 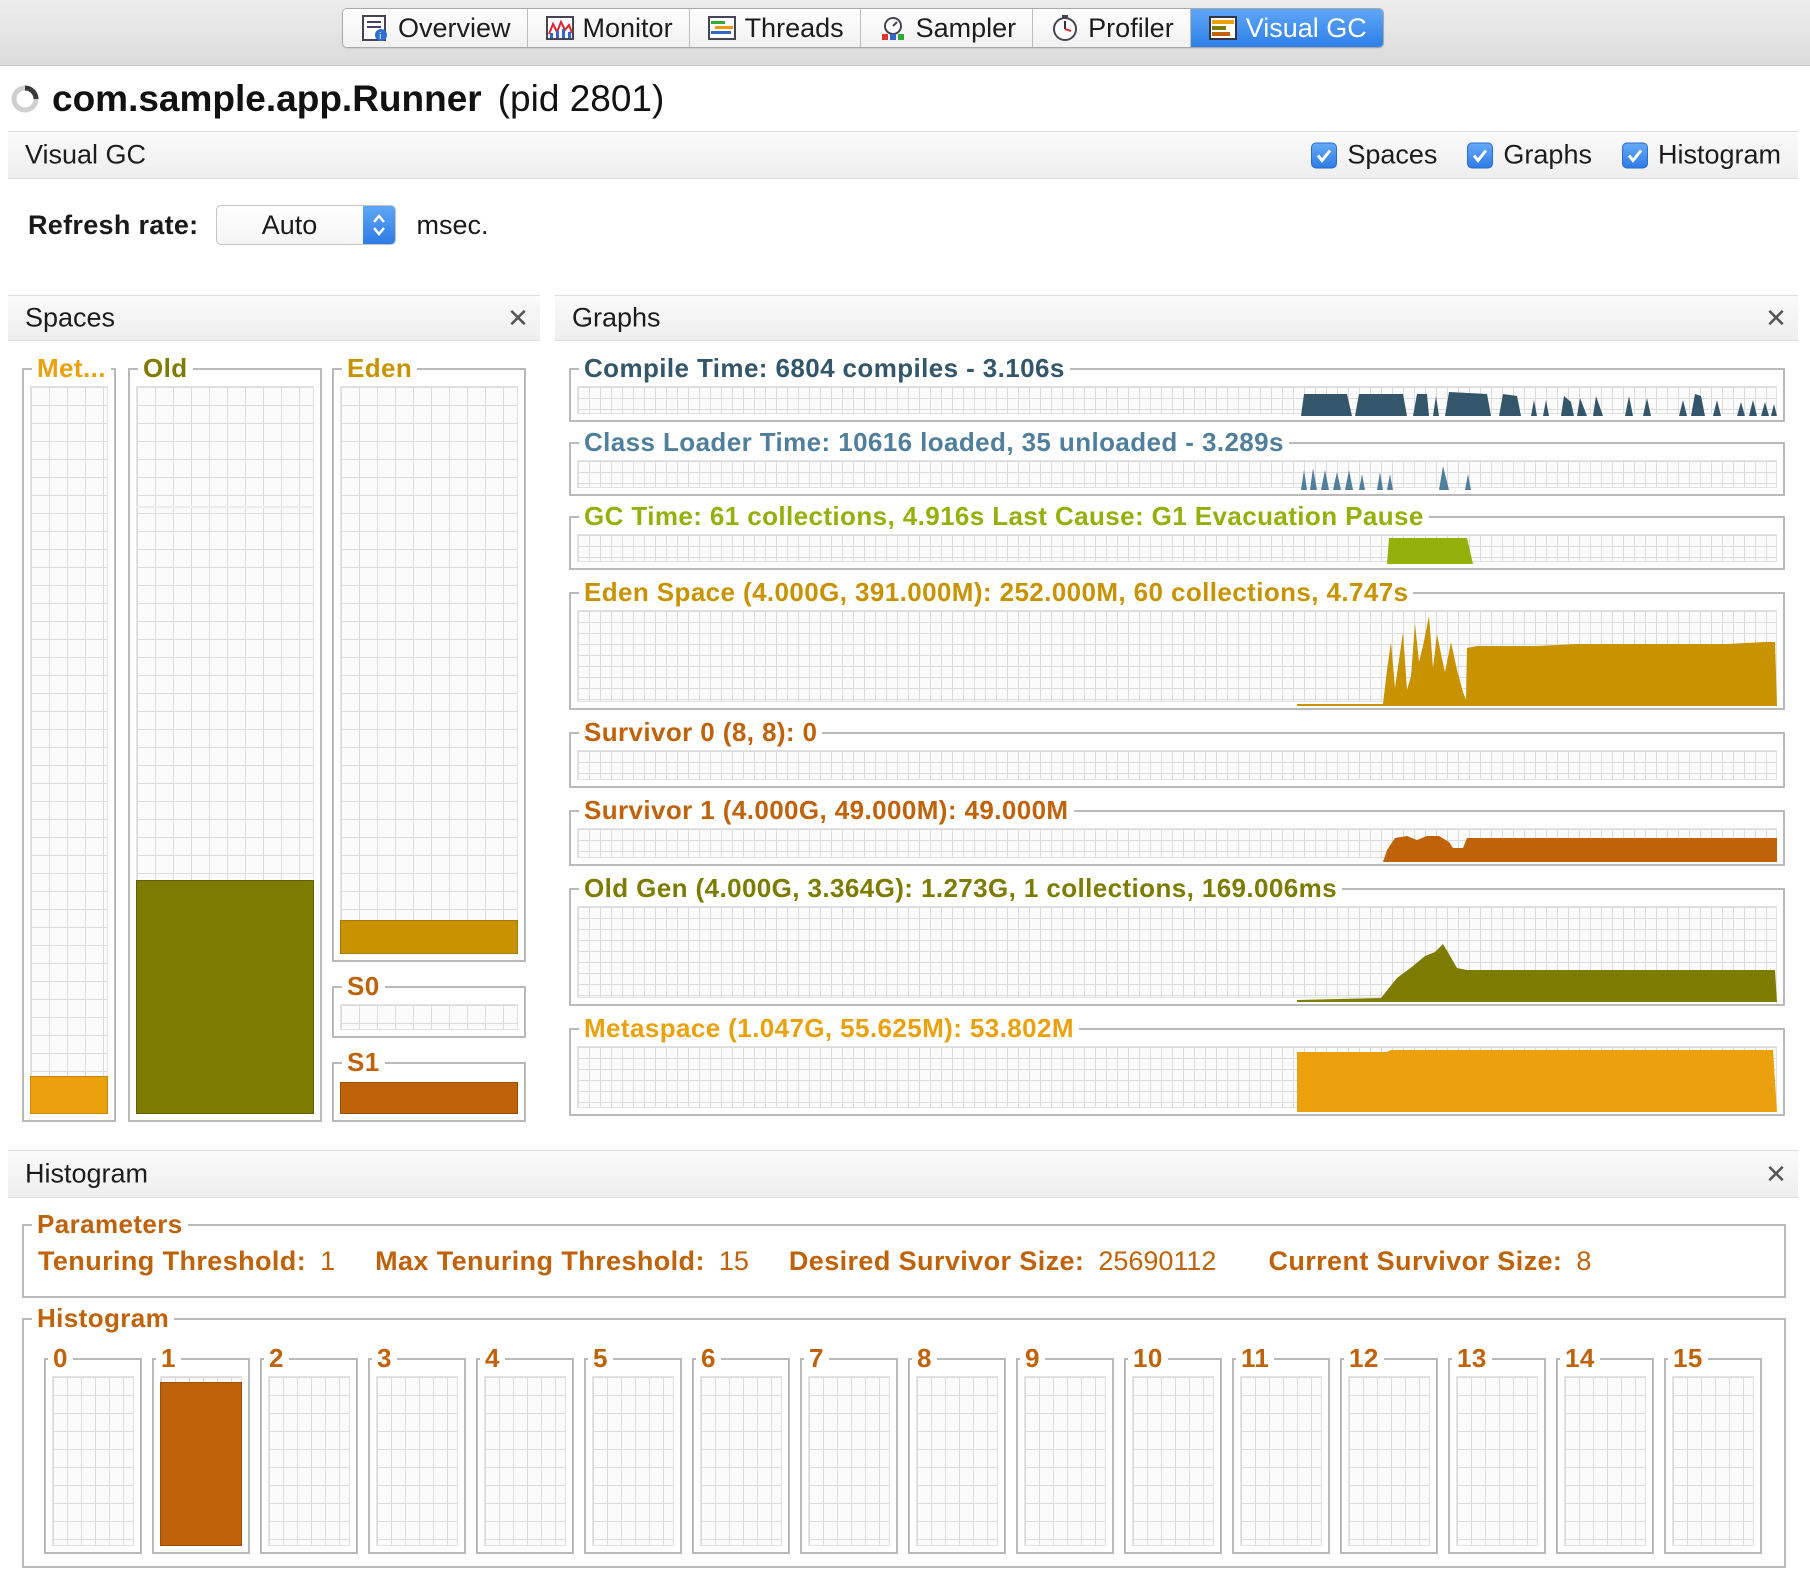 What do you see at coordinates (903, 155) in the screenshot?
I see `visual-gc-header: Visual GC Spaces Graphs Histogram` at bounding box center [903, 155].